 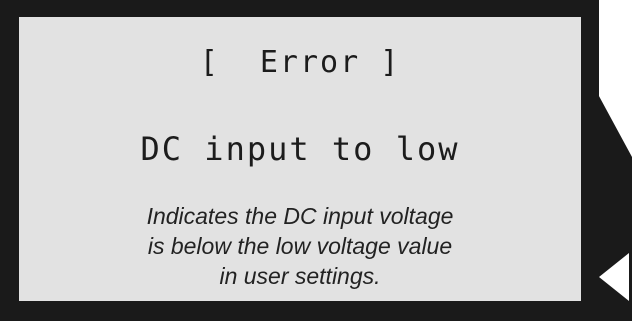 What do you see at coordinates (300, 276) in the screenshot?
I see `description-line-3: in user settings.` at bounding box center [300, 276].